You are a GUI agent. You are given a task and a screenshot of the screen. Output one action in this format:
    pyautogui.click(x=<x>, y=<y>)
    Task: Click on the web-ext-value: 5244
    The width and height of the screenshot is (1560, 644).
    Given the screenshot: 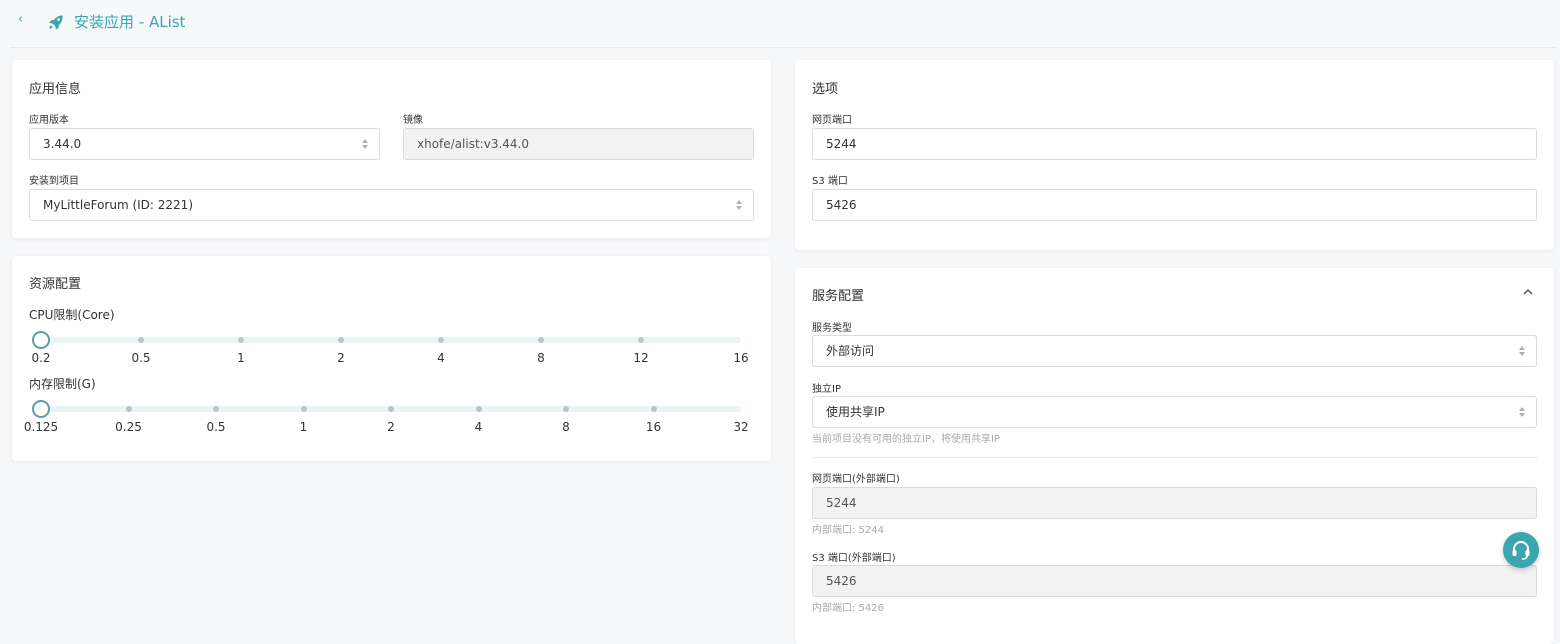 What is the action you would take?
    pyautogui.click(x=841, y=503)
    